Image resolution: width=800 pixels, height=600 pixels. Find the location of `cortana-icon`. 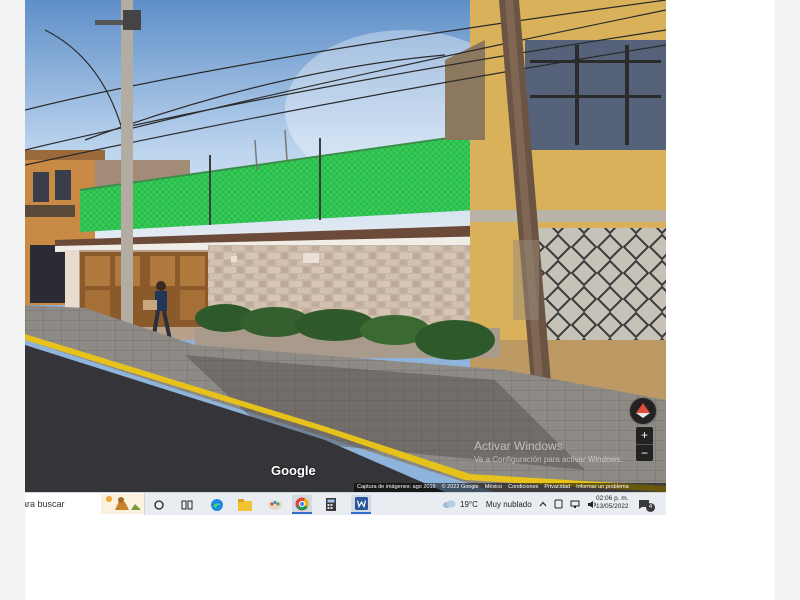

cortana-icon is located at coordinates (159, 504).